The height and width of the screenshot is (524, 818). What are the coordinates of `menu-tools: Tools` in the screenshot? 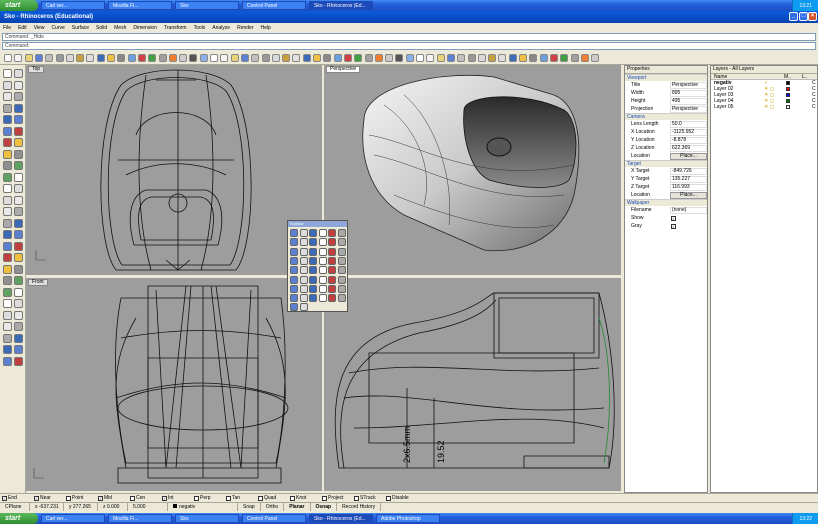 It's located at (200, 28).